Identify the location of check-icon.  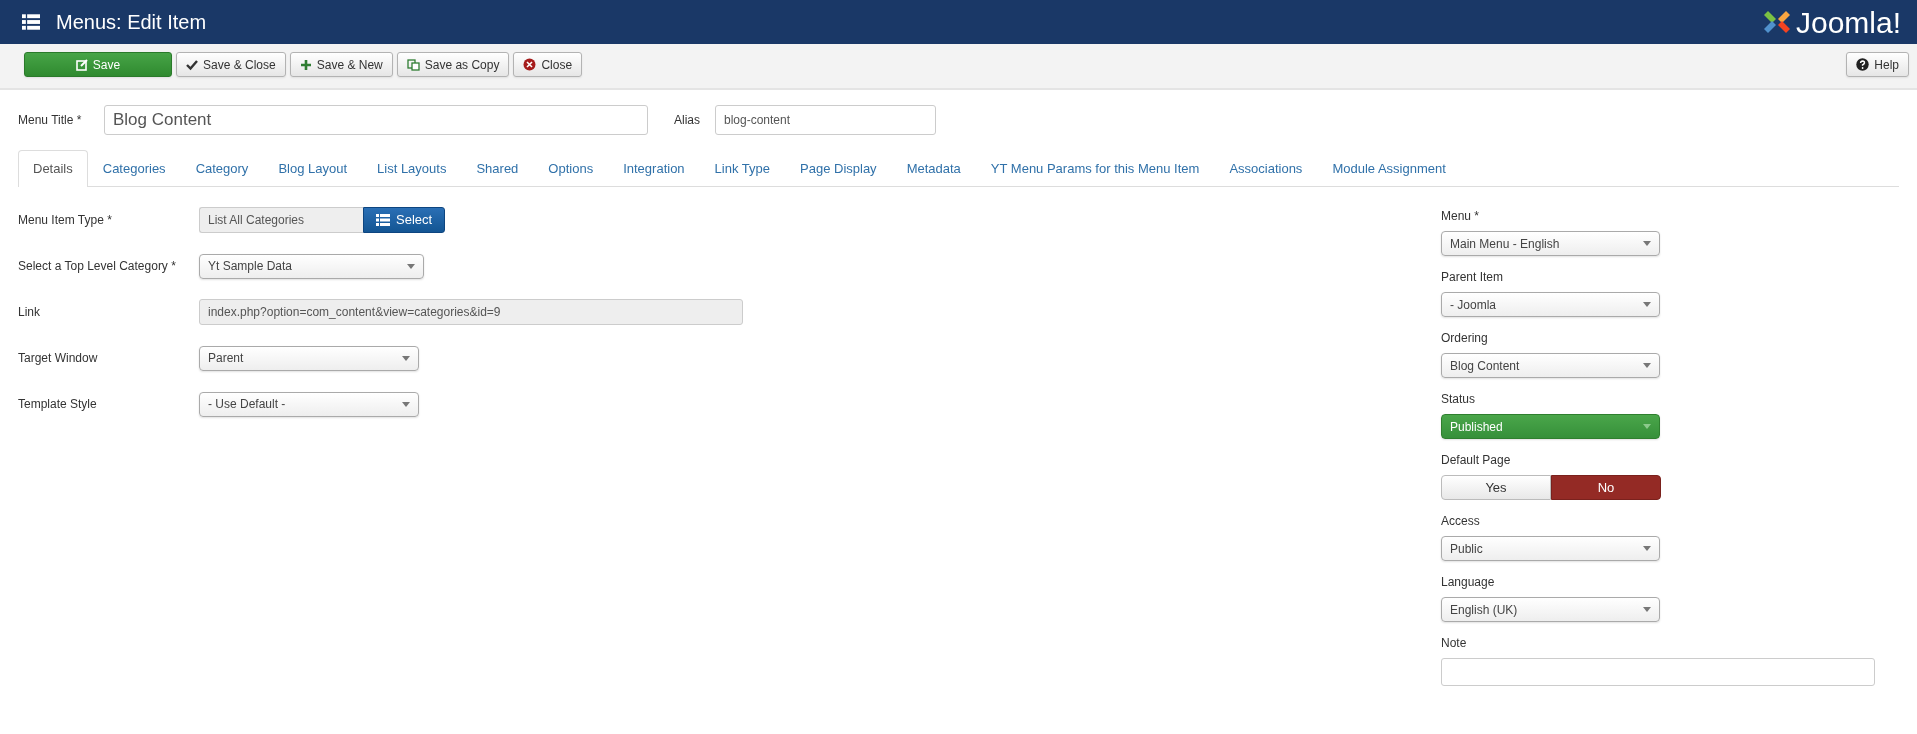
(192, 64).